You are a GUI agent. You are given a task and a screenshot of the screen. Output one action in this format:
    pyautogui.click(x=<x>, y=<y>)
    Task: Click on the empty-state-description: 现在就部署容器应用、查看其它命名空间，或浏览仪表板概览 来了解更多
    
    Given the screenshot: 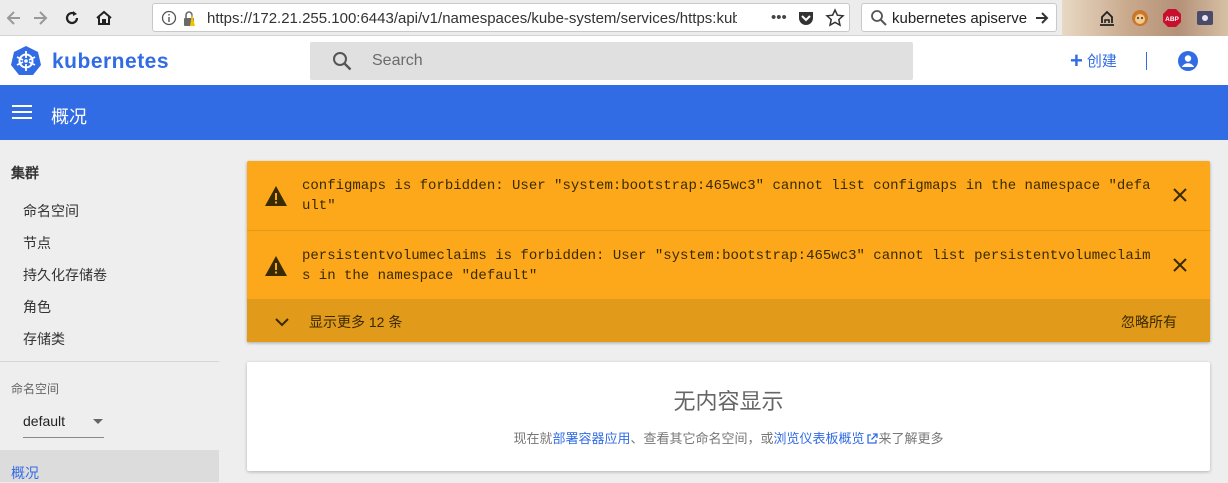 What is the action you would take?
    pyautogui.click(x=728, y=438)
    